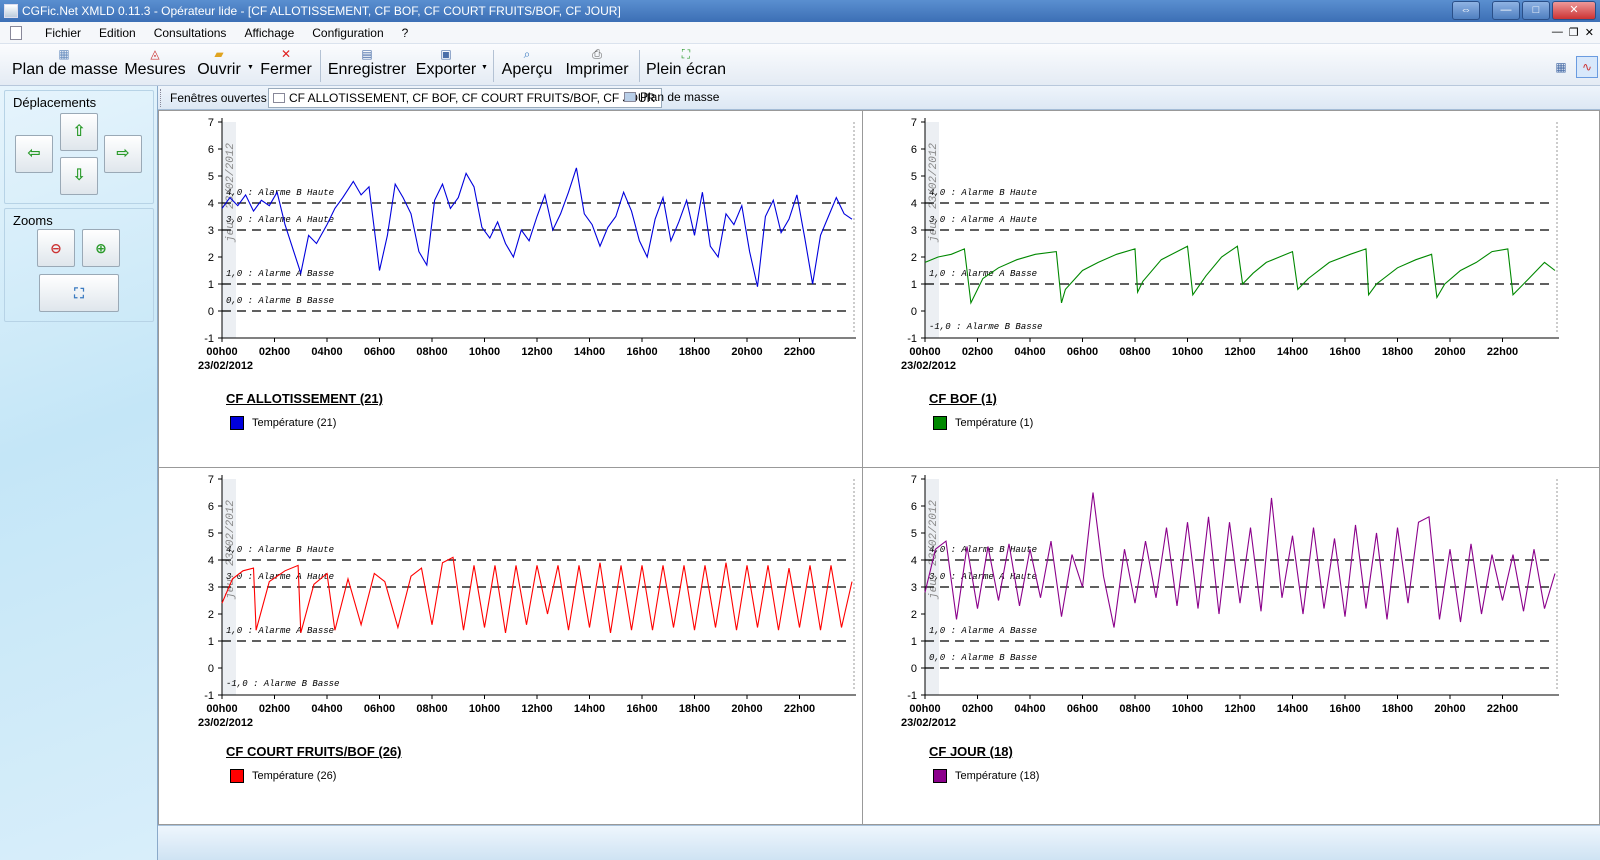 The height and width of the screenshot is (860, 1600). I want to click on menu-help: ?, so click(405, 33).